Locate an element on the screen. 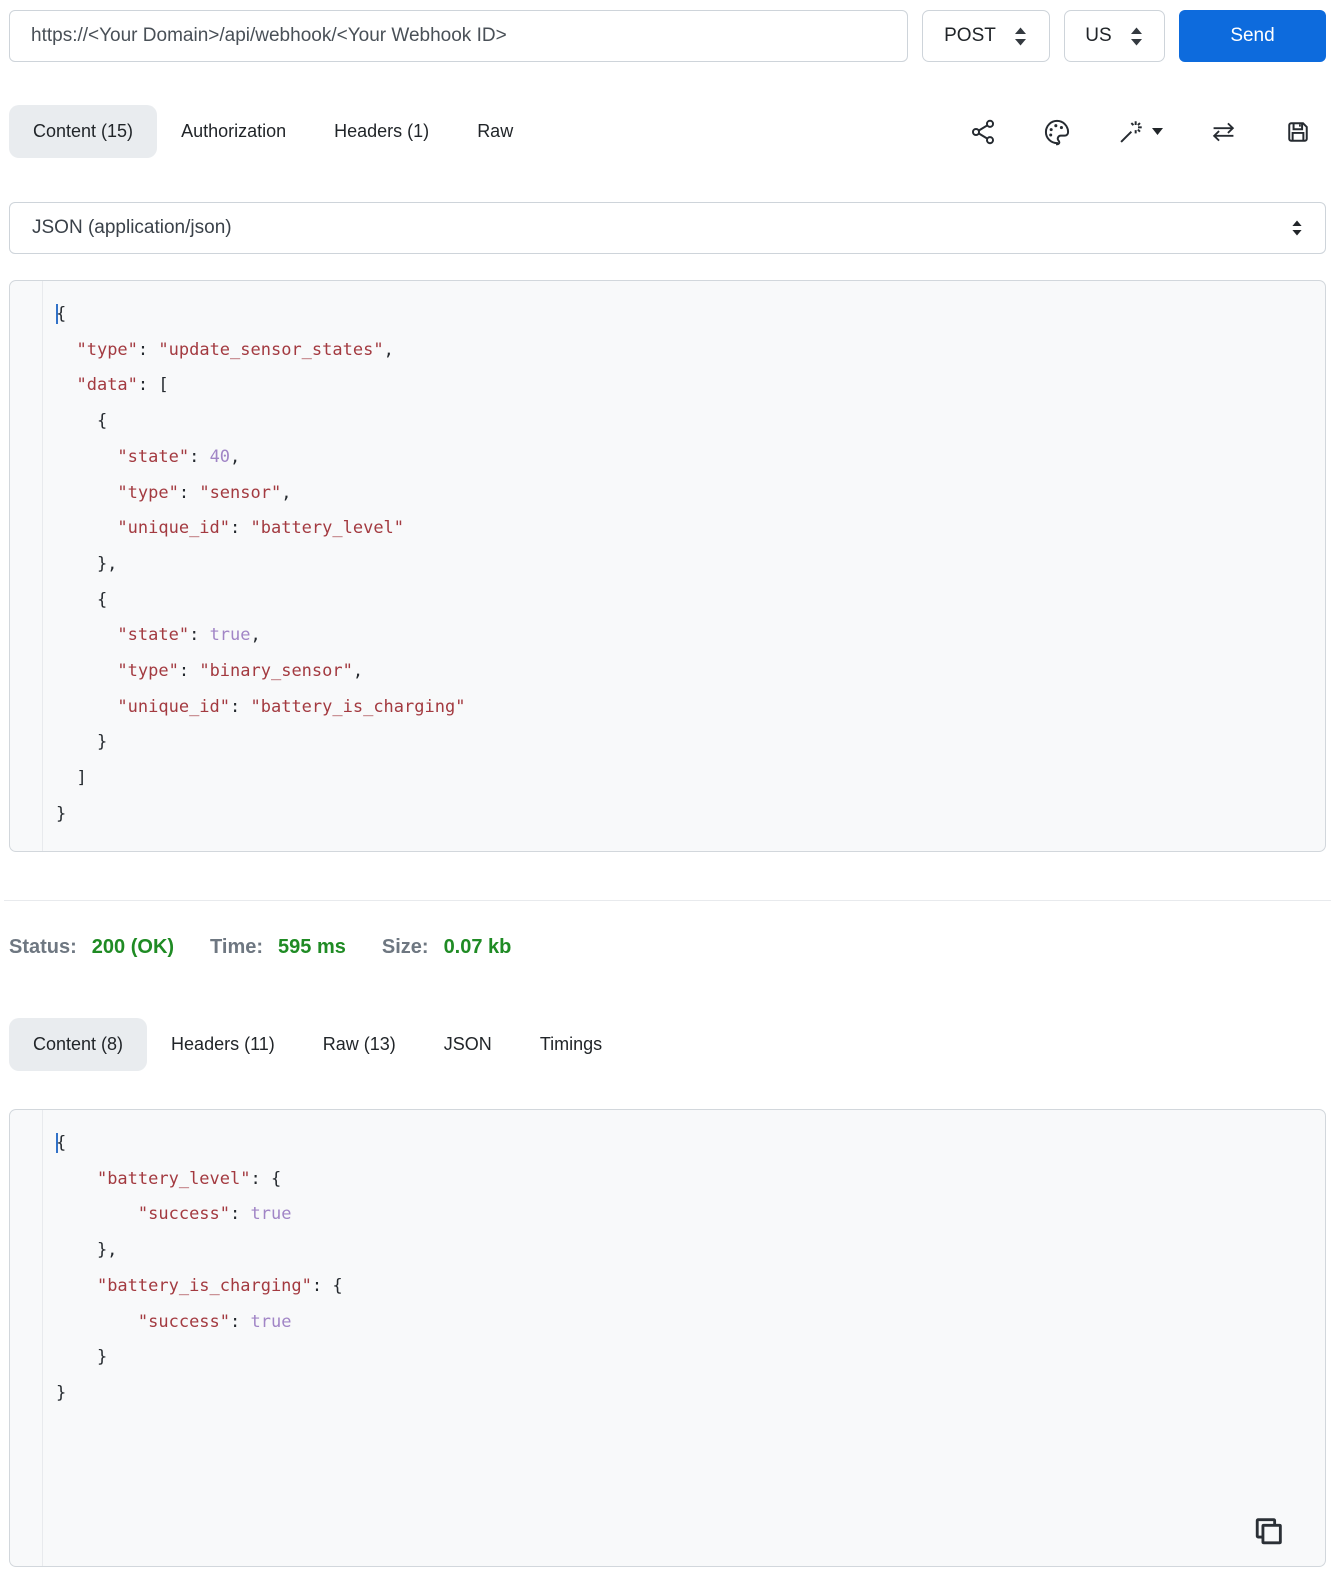 The width and height of the screenshot is (1335, 1589). save-button is located at coordinates (1298, 132).